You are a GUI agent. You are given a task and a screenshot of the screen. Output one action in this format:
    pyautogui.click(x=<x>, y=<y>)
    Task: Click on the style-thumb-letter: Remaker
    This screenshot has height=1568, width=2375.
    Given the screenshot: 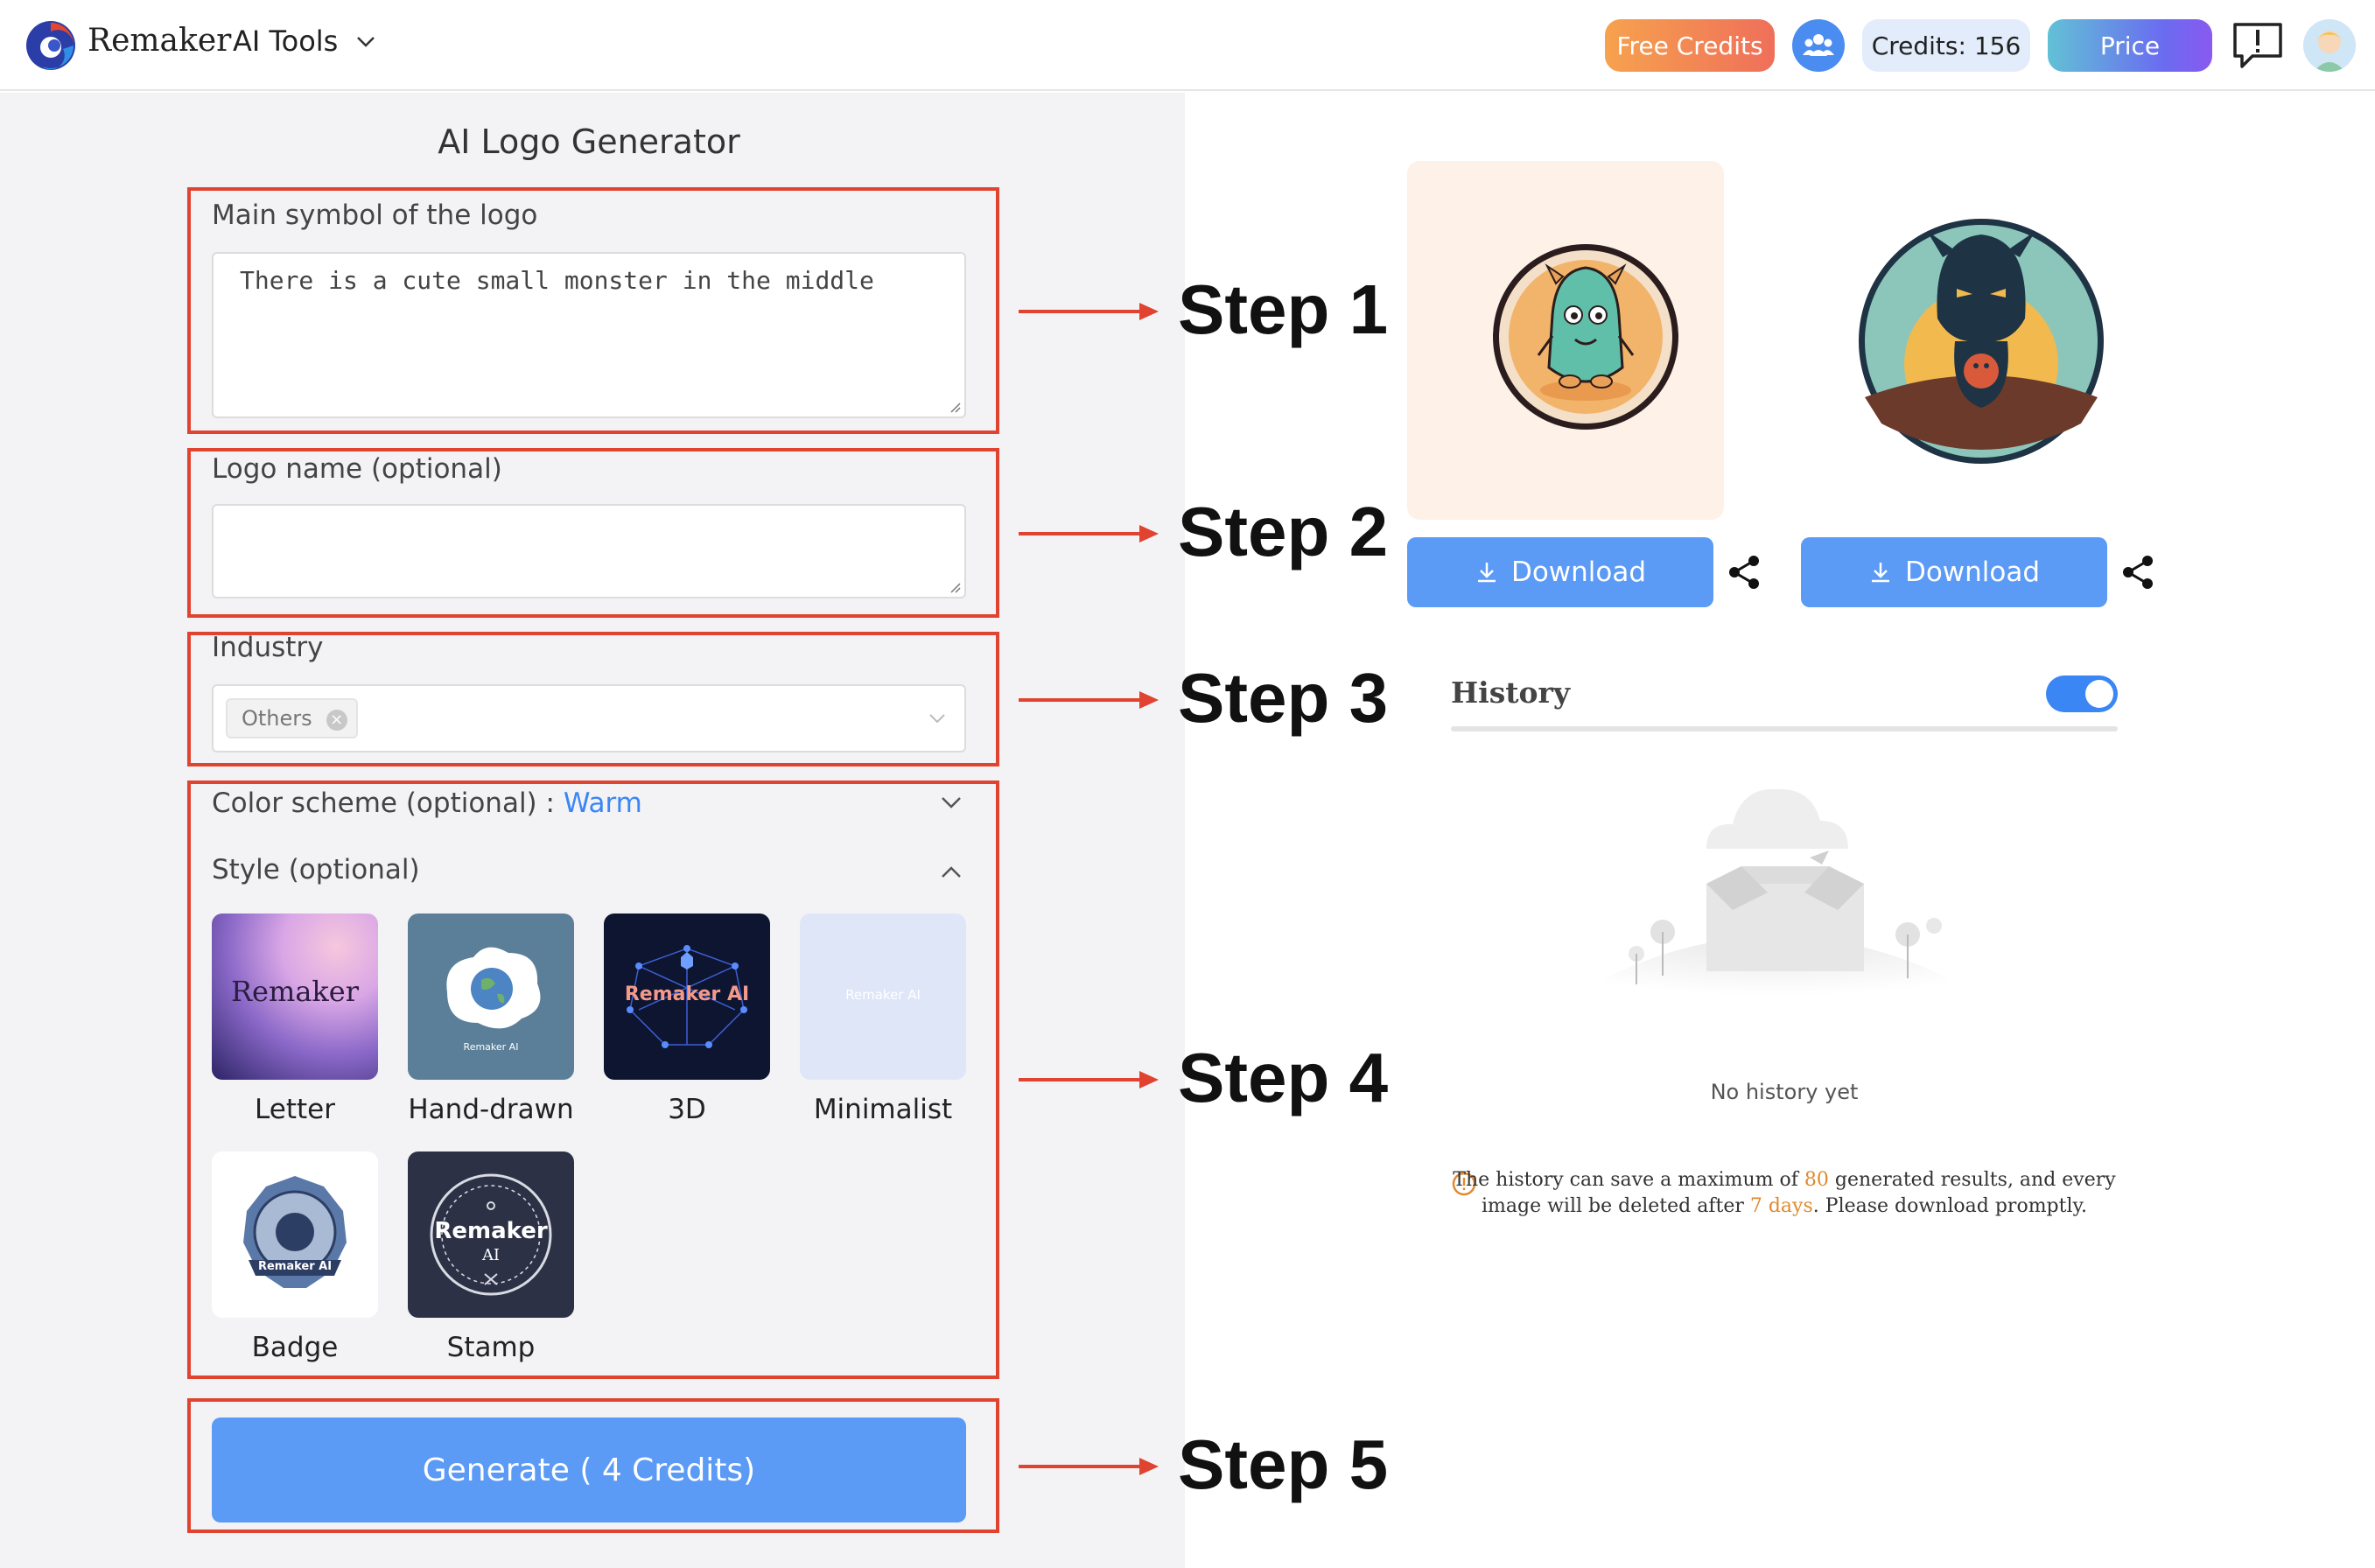 What is the action you would take?
    pyautogui.click(x=295, y=997)
    